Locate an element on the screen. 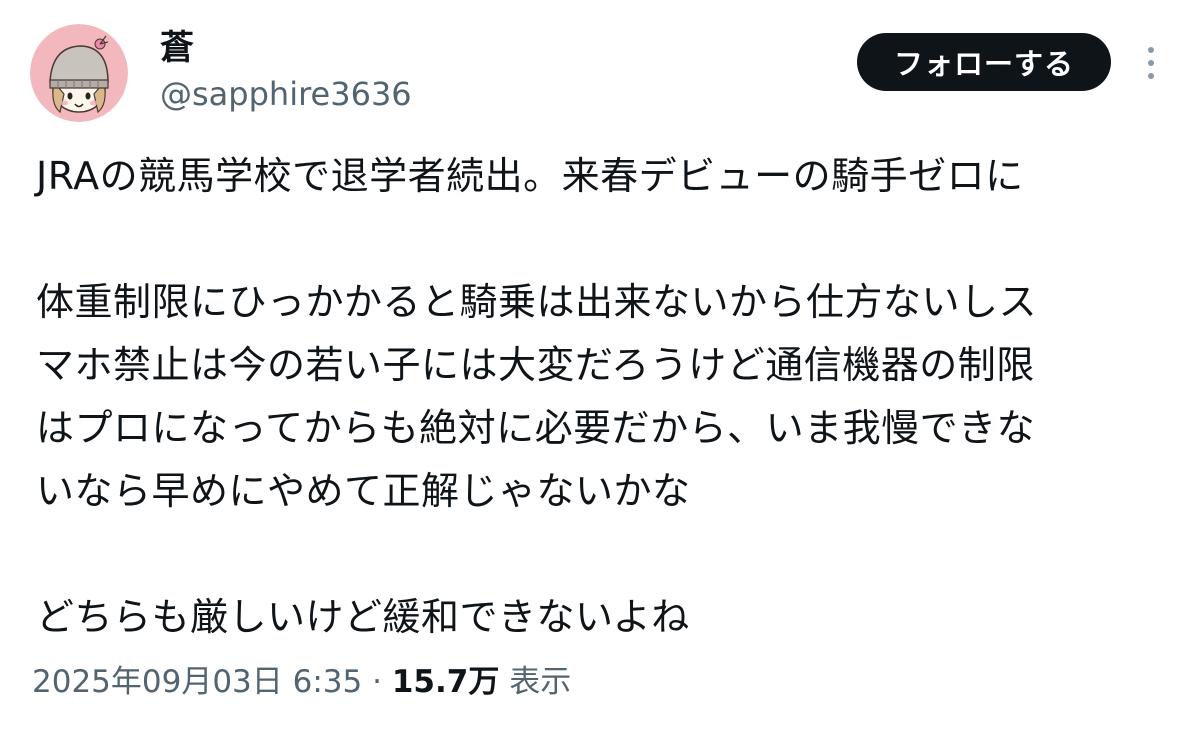 The height and width of the screenshot is (735, 1200). tweet-timestamp: 2025年09月03日 6:35 is located at coordinates (197, 682).